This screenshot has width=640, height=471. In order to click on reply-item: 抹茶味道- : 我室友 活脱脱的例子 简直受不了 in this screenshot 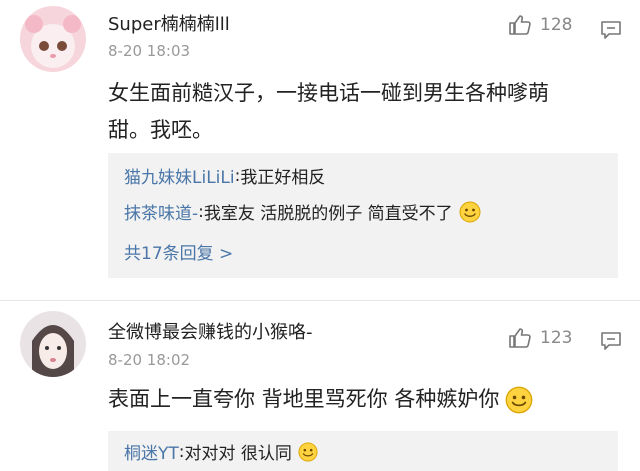, I will do `click(302, 211)`.